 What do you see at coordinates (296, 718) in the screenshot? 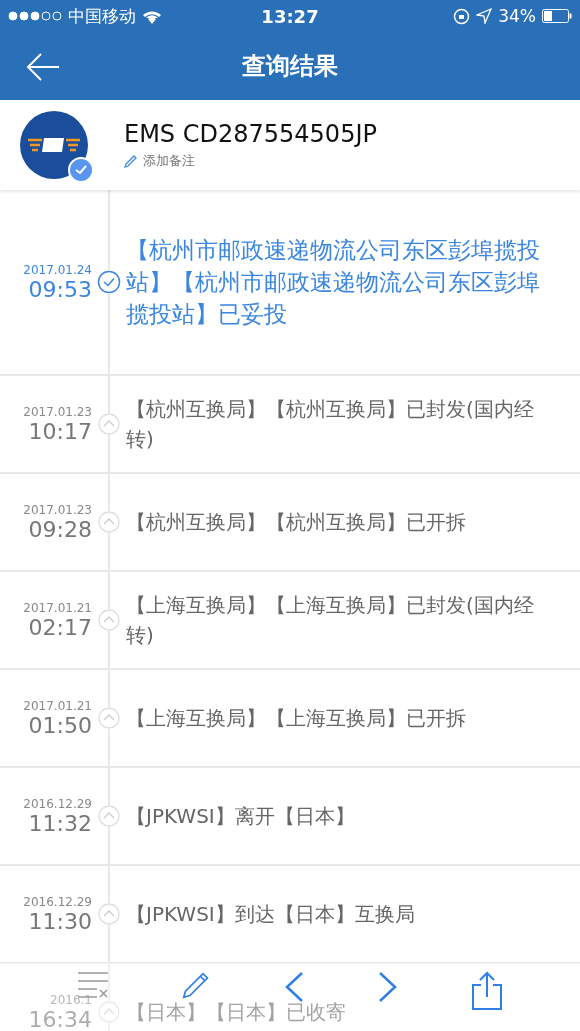
I see `event-description: 【上海互换局】【上海互换局】已开拆` at bounding box center [296, 718].